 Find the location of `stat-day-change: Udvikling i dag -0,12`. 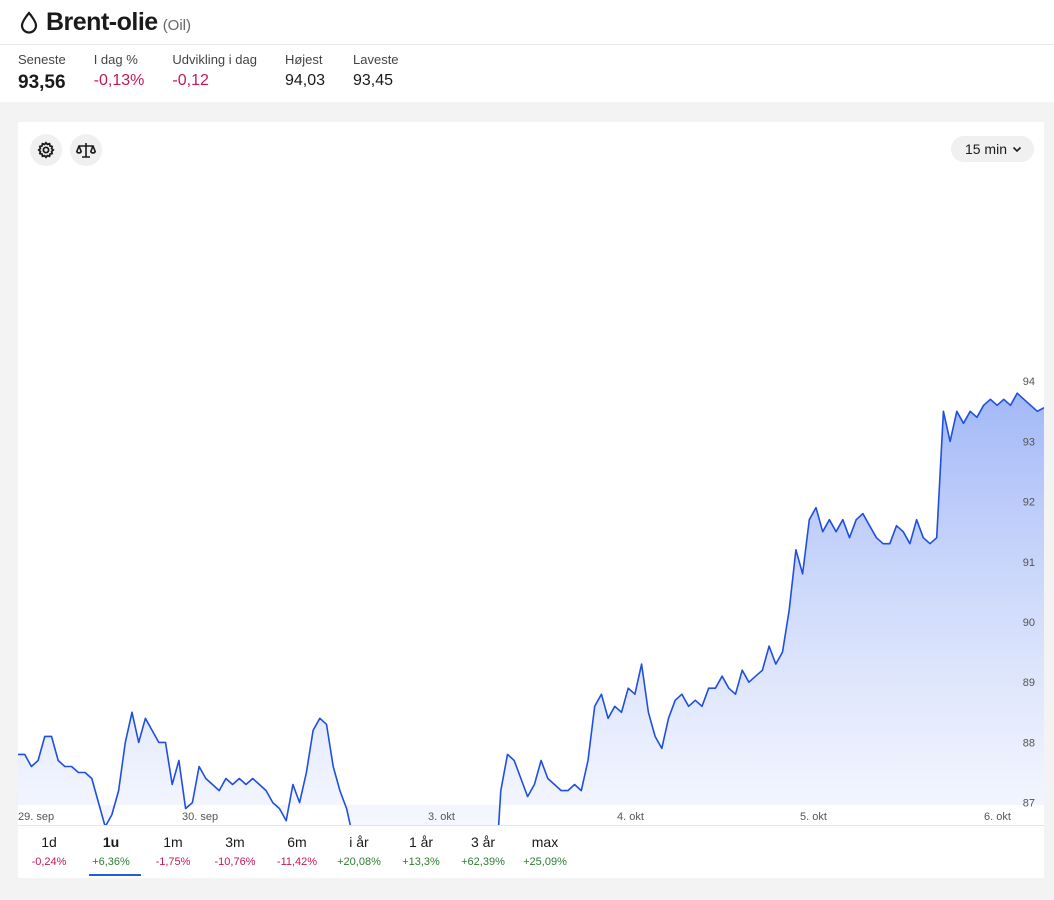

stat-day-change: Udvikling i dag -0,12 is located at coordinates (214, 73).